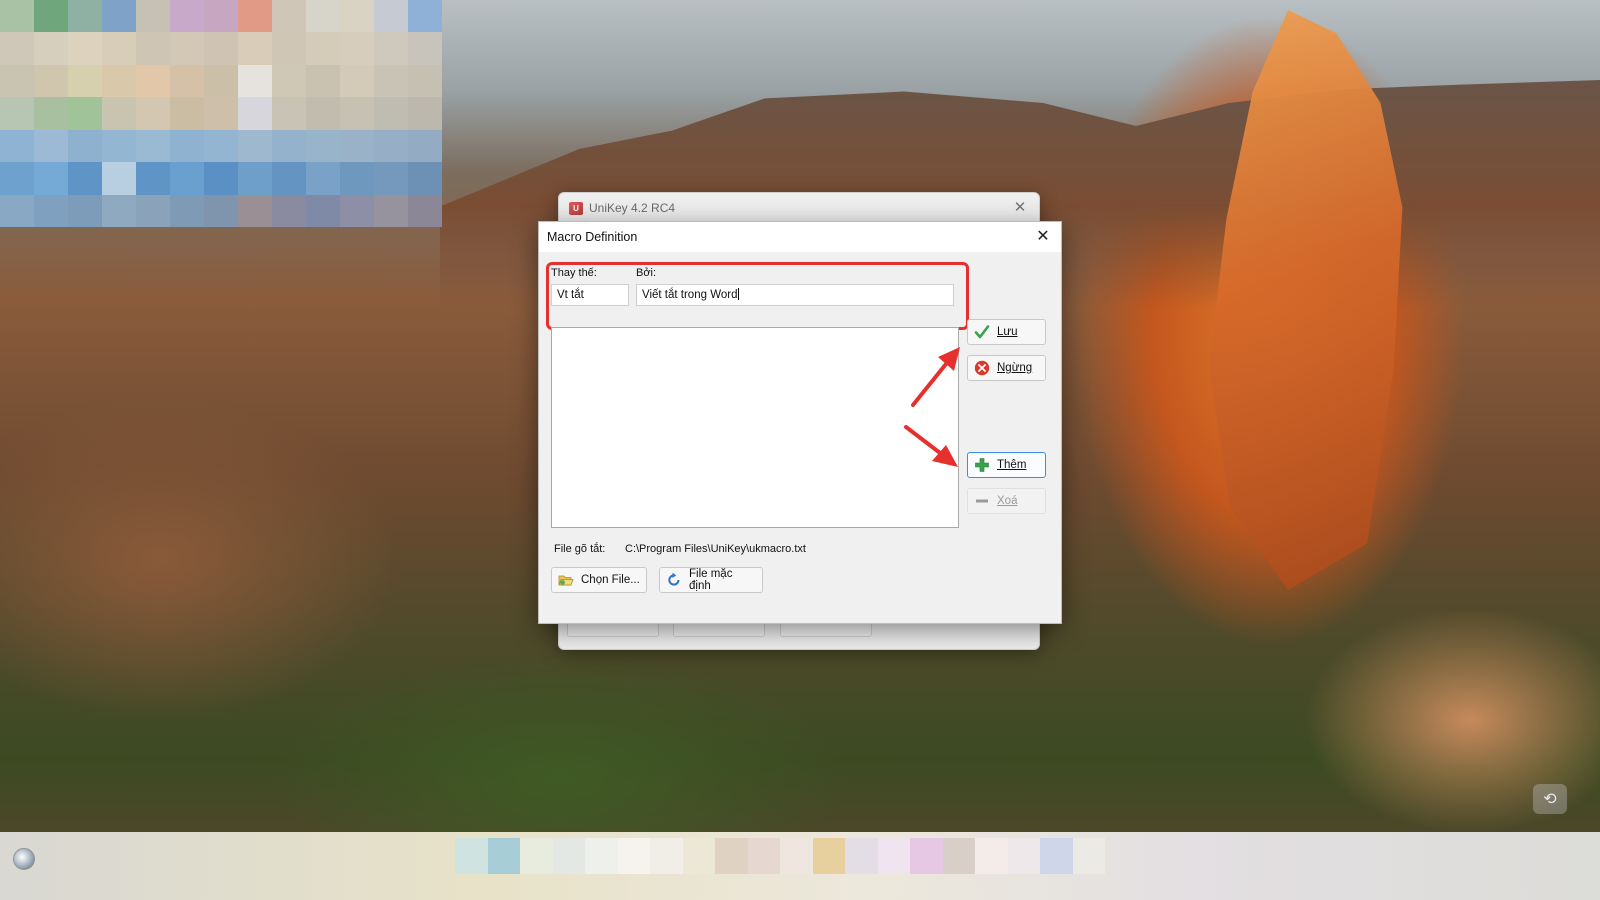 This screenshot has width=1600, height=900. Describe the element at coordinates (800, 237) in the screenshot. I see `dialog-titlebar: Macro Definition ✕` at that location.